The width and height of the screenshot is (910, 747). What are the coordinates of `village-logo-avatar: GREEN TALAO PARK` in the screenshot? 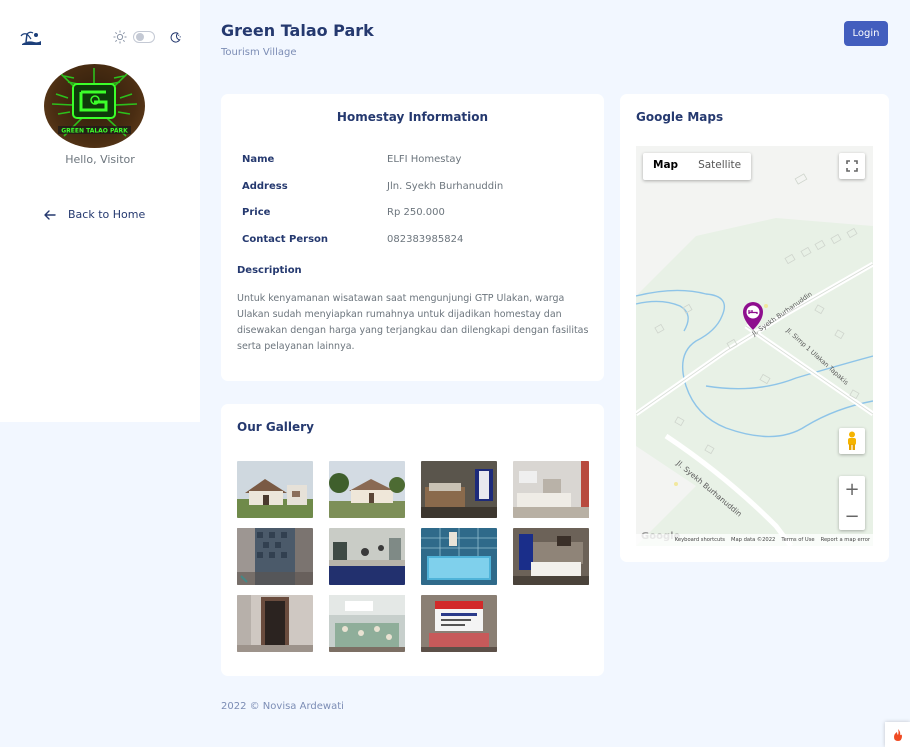 It's located at (94, 106).